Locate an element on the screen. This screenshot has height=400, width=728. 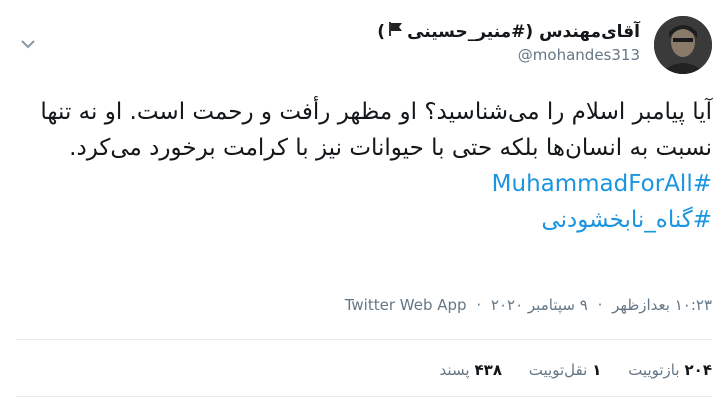
tweet-client: Twitter Web App is located at coordinates (406, 305).